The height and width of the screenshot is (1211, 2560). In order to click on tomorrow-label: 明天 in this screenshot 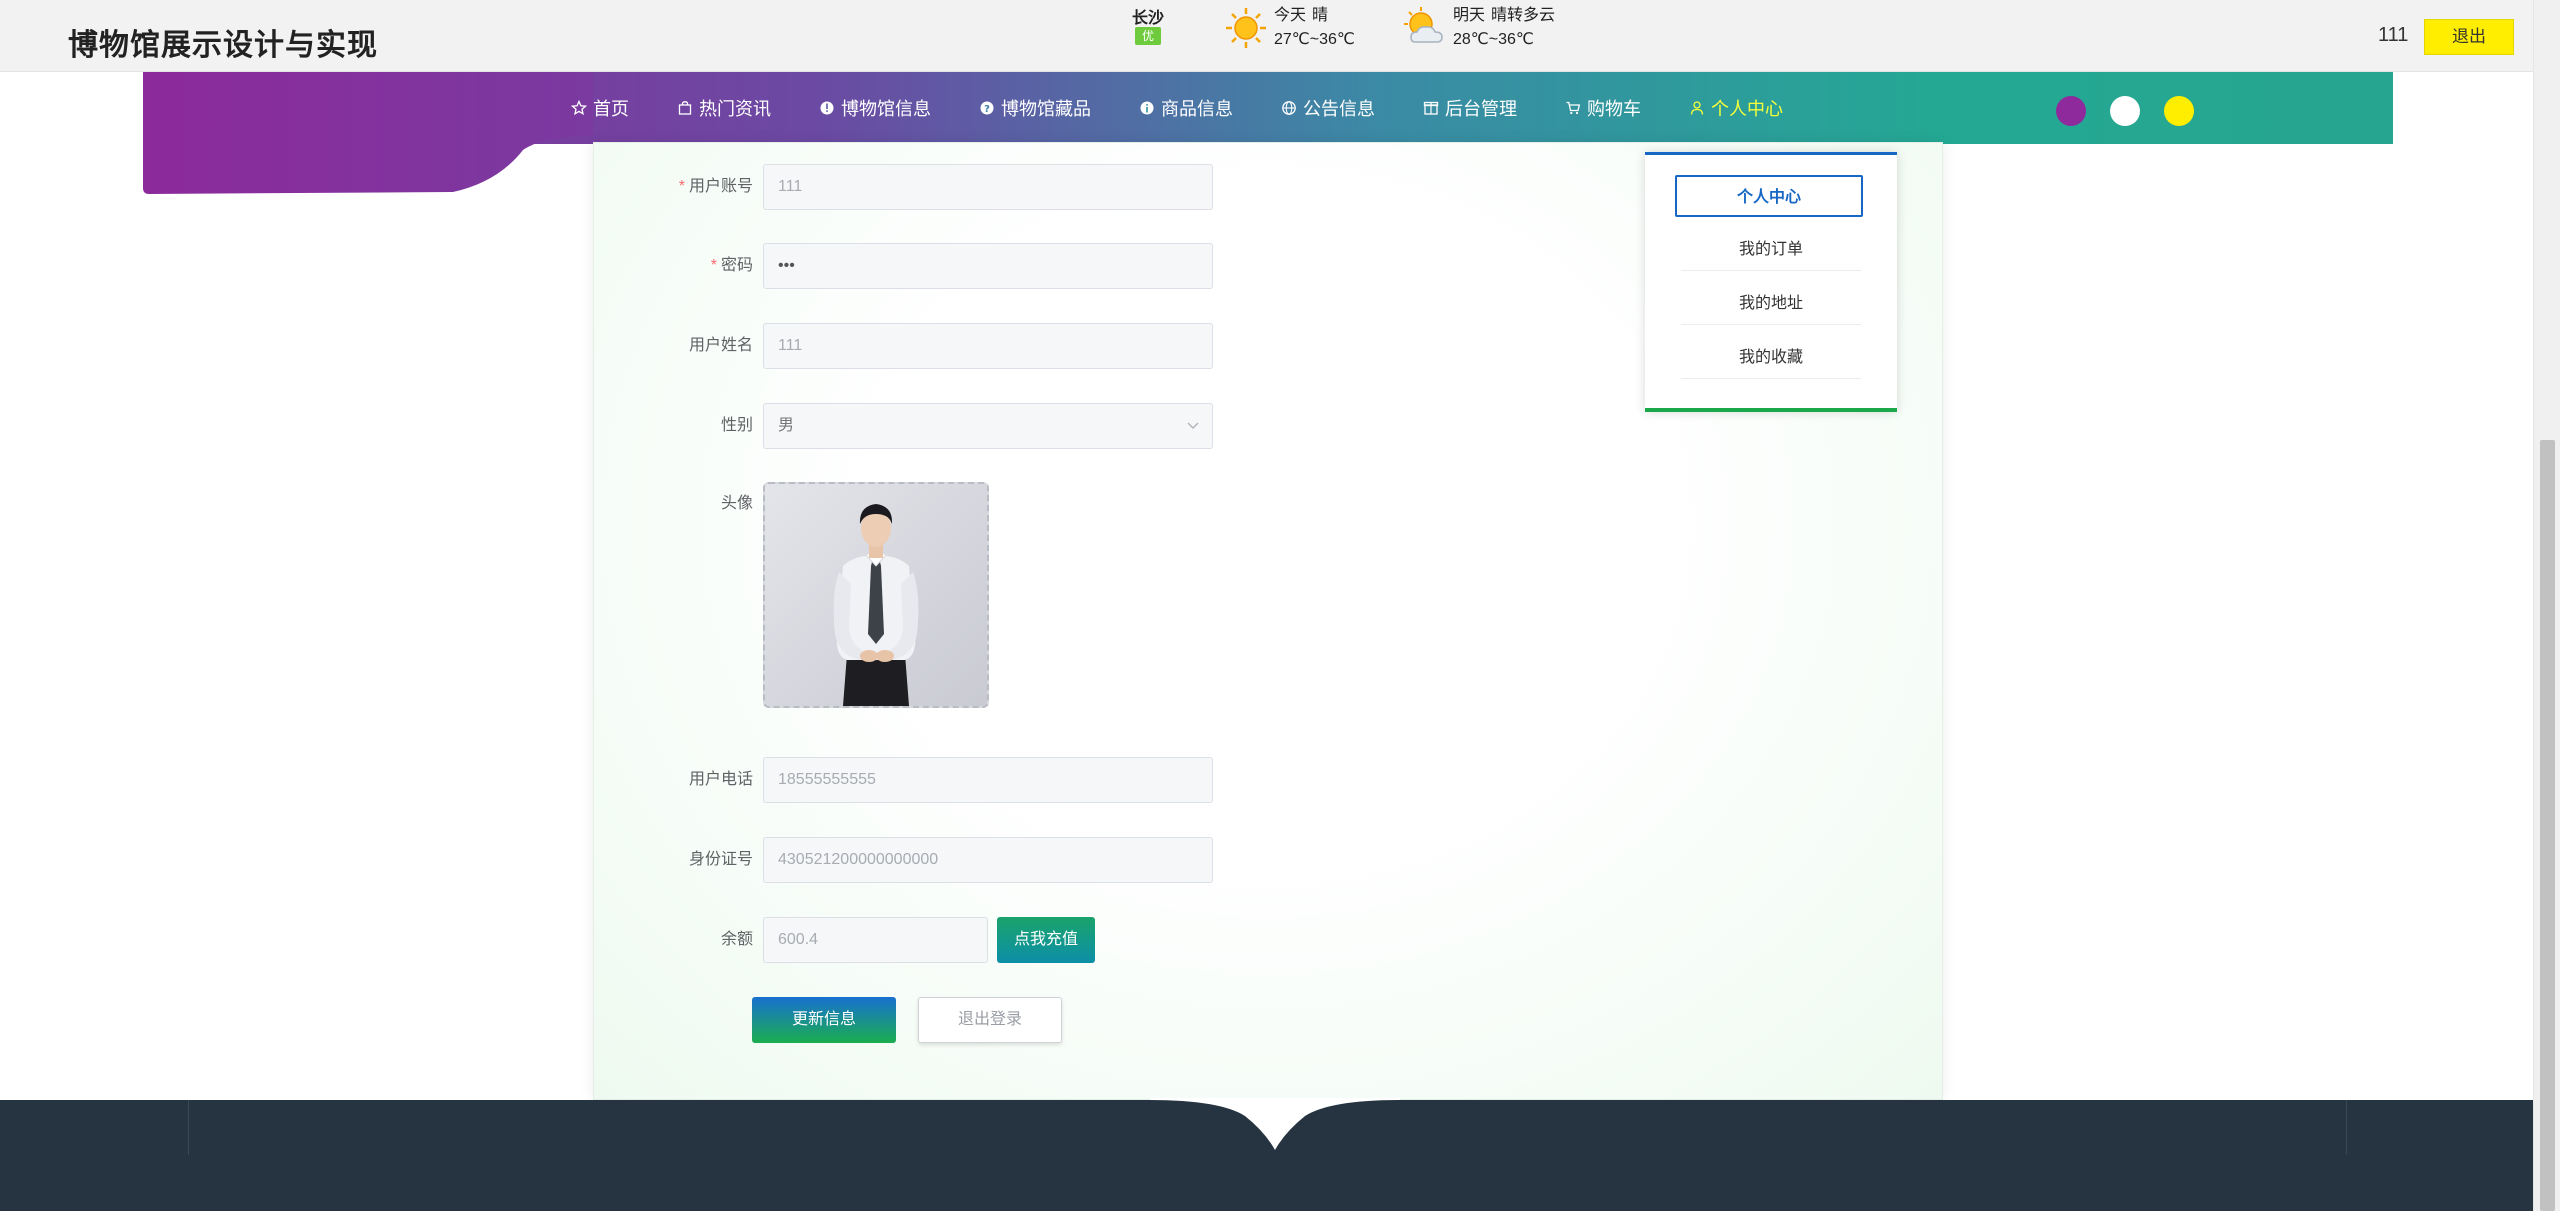, I will do `click(1469, 15)`.